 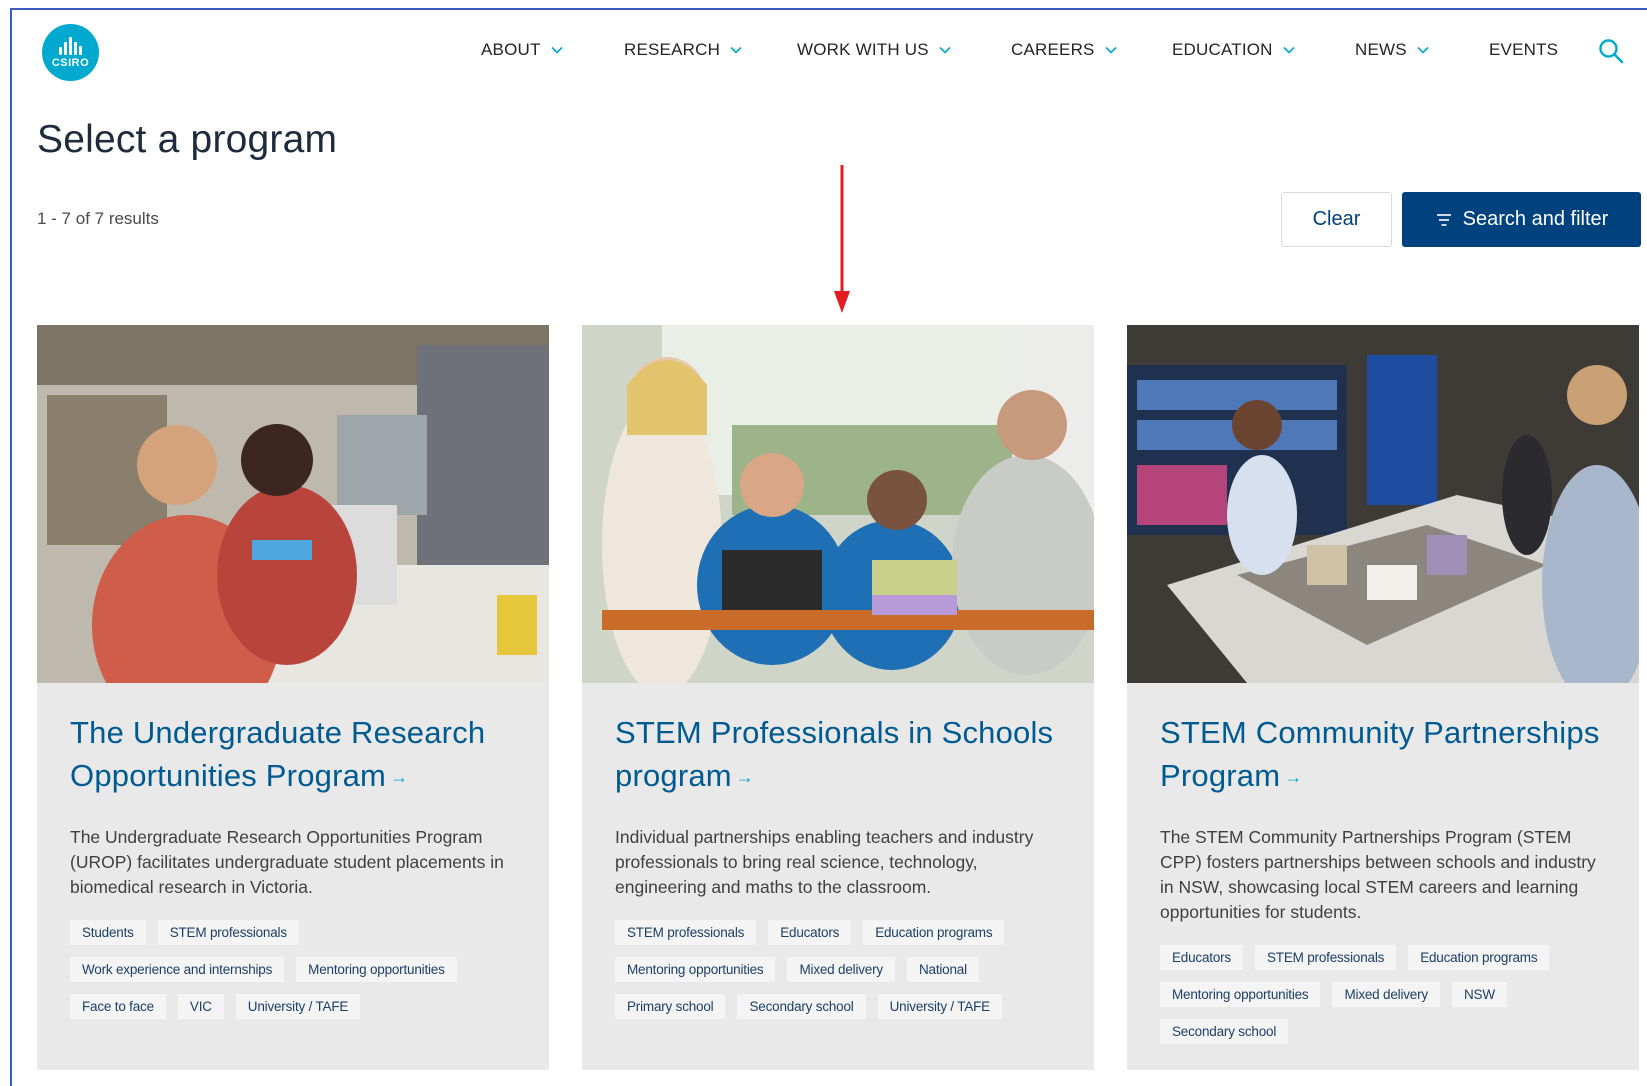 I want to click on nav-item-careers: CAREERS, so click(x=1064, y=50).